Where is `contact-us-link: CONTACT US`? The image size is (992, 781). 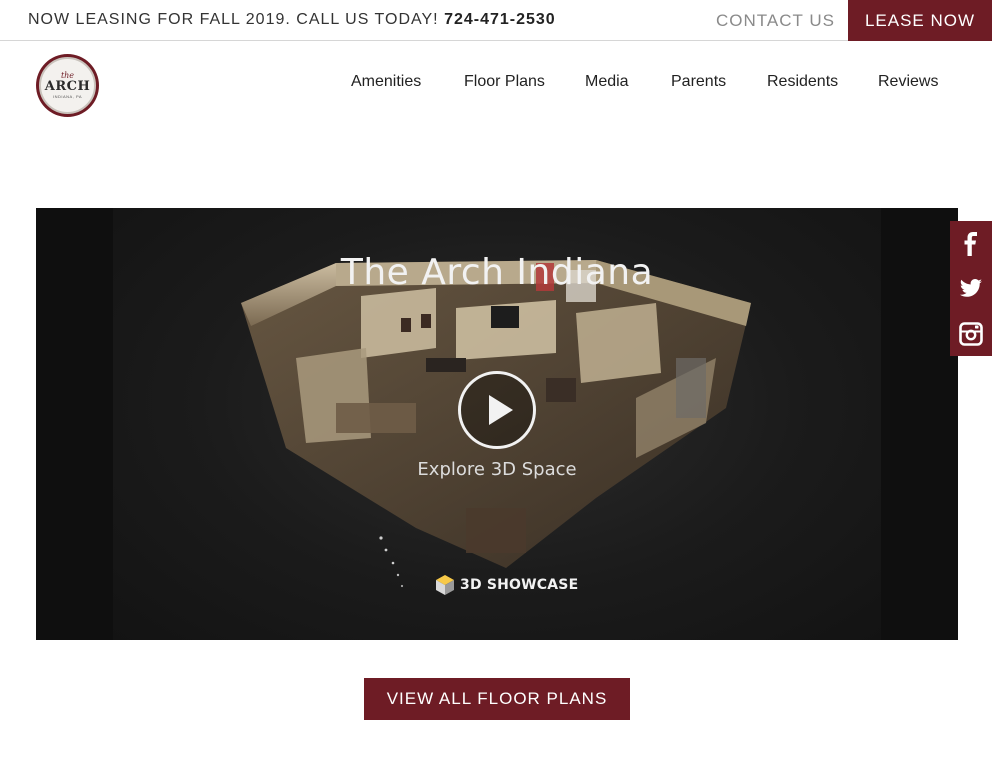 contact-us-link: CONTACT US is located at coordinates (775, 21).